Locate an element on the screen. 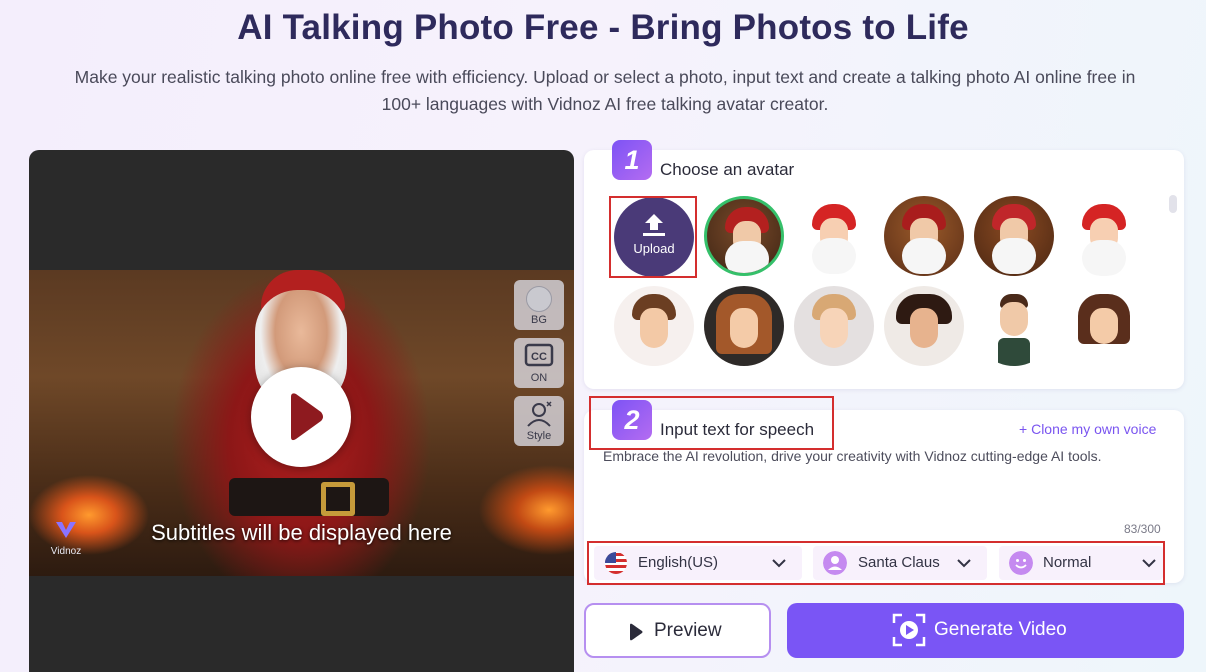 This screenshot has width=1206, height=672. subtitle-text: Subtitles will be displayed here is located at coordinates (301, 532).